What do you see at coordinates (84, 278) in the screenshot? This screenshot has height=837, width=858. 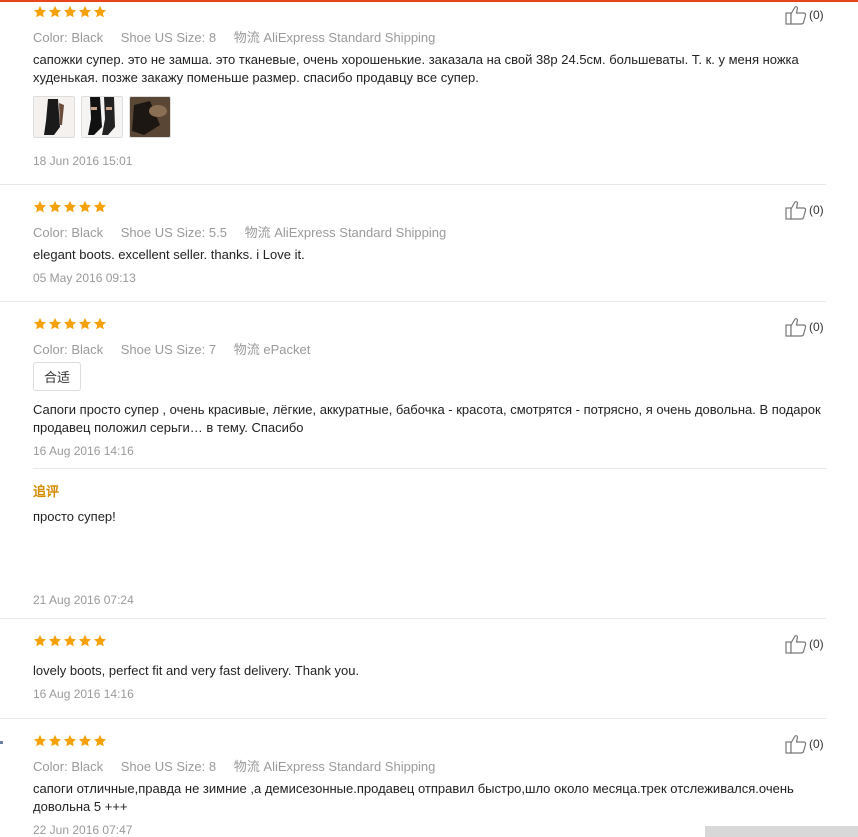 I see `review-date: 05 May 2016 09:13` at bounding box center [84, 278].